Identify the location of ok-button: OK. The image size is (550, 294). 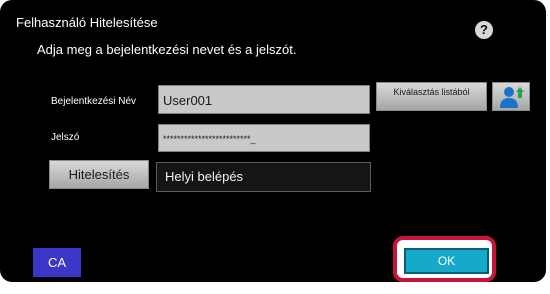
(446, 261).